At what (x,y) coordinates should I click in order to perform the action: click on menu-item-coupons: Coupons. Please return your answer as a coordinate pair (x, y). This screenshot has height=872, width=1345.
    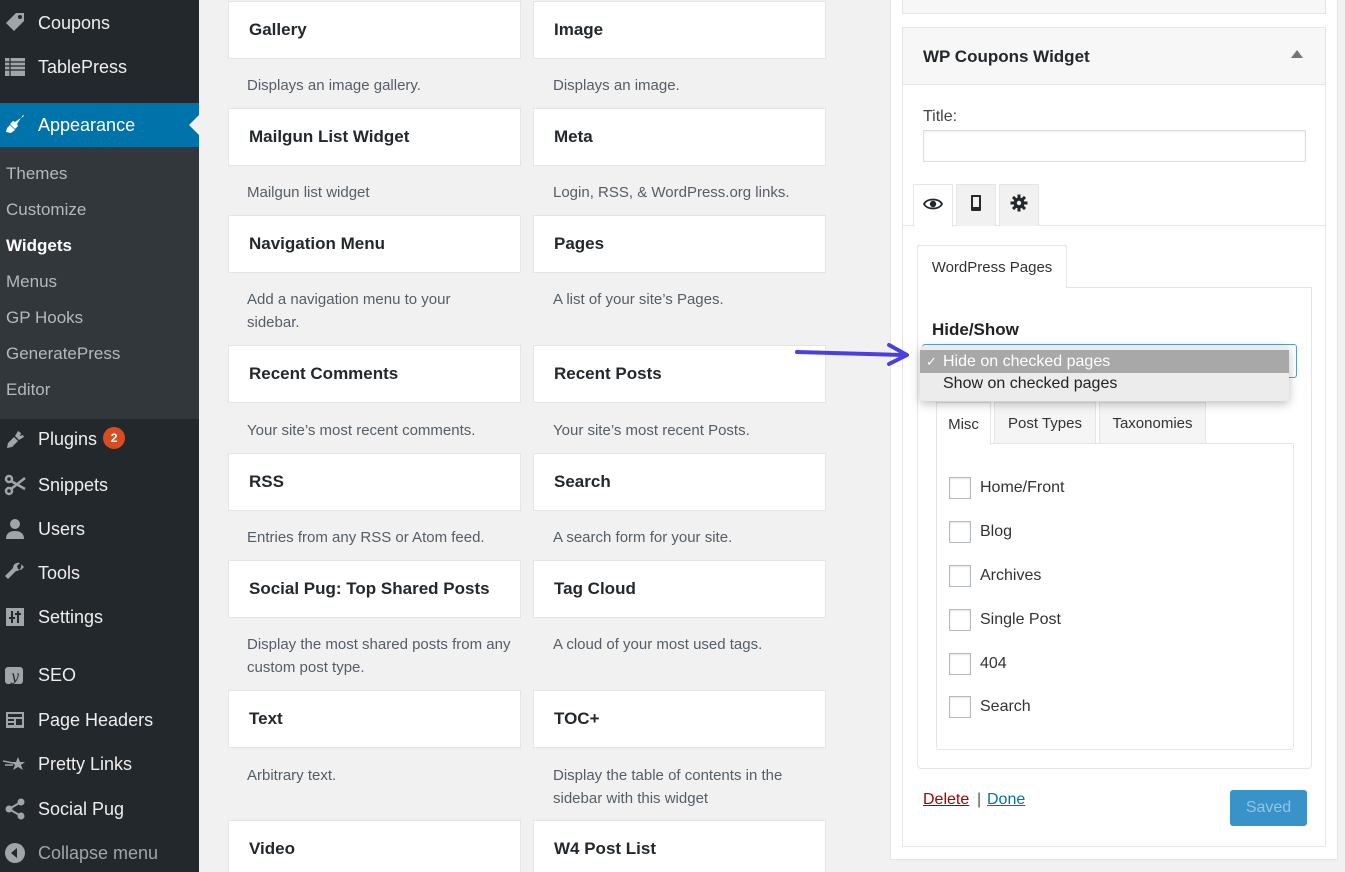
    Looking at the image, I should click on (99, 23).